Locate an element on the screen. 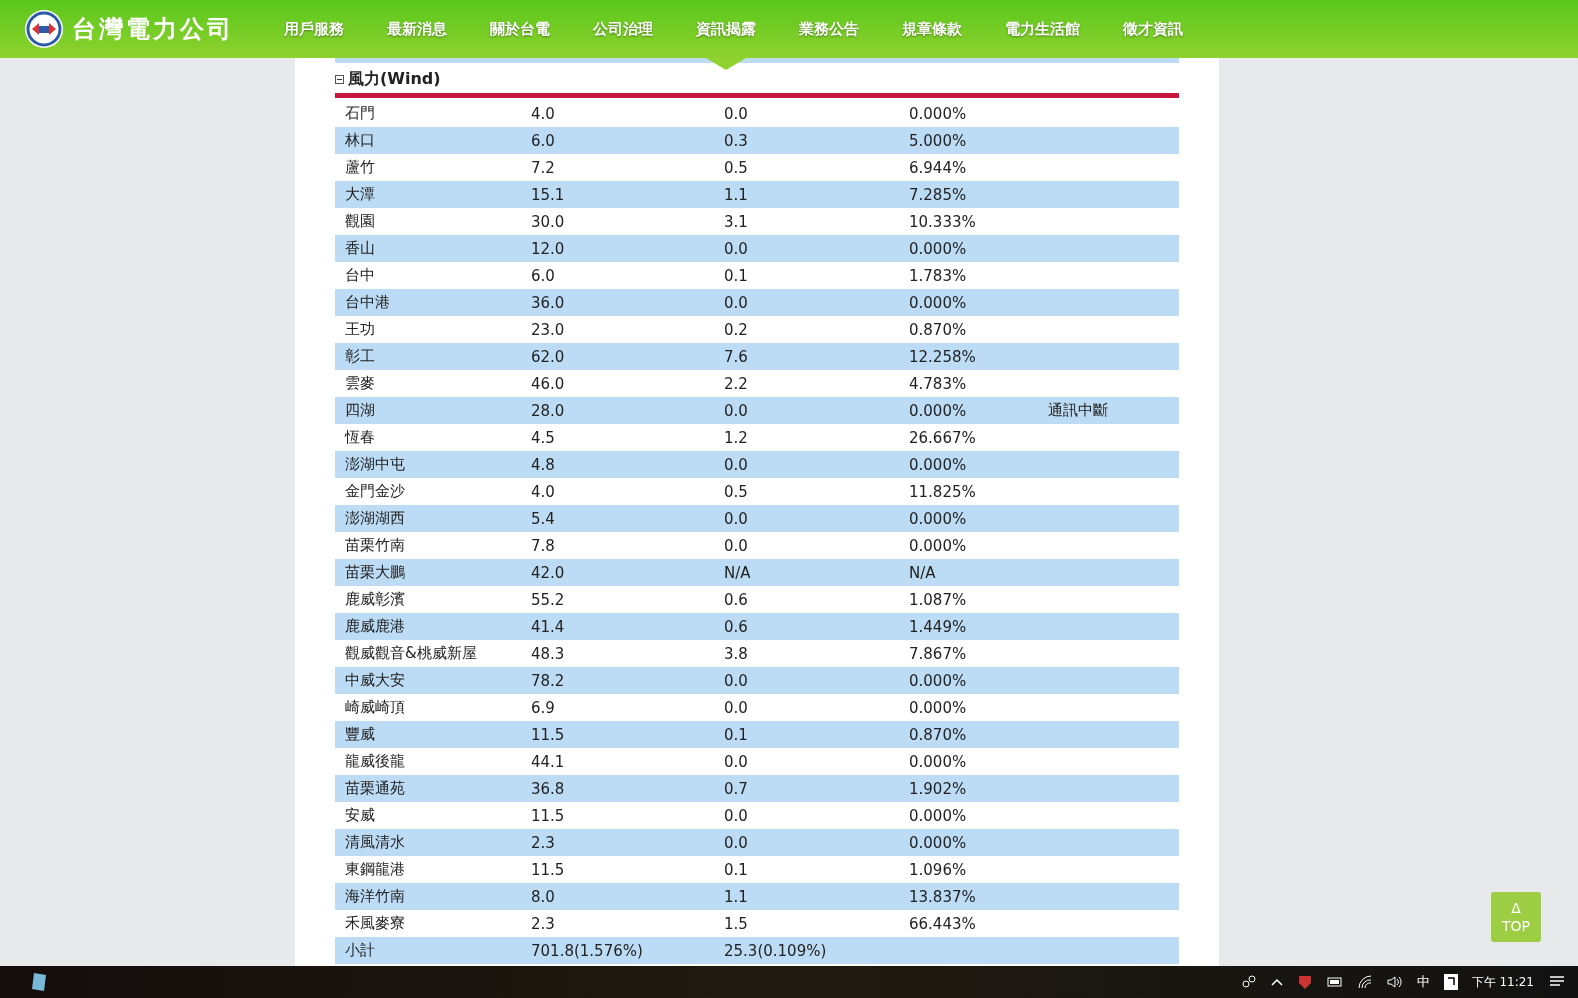  table-cell-text: 13.837% is located at coordinates (943, 896).